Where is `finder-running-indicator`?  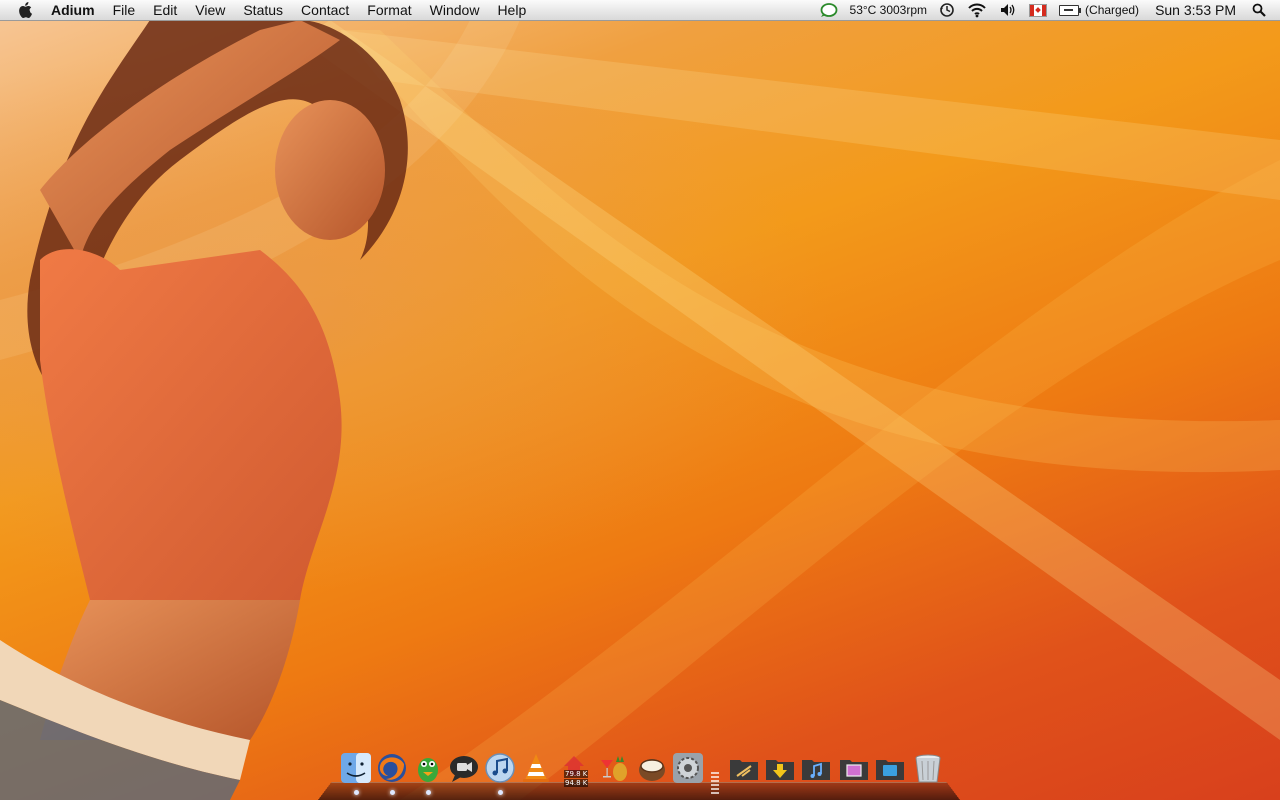
finder-running-indicator is located at coordinates (356, 792).